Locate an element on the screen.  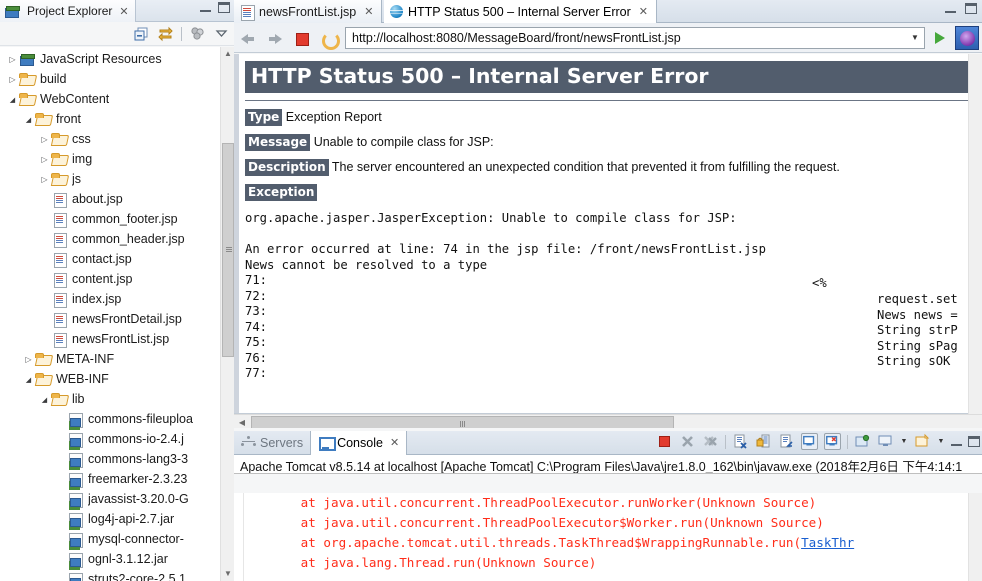
view-menu-chevron-icon is located at coordinates (221, 33).